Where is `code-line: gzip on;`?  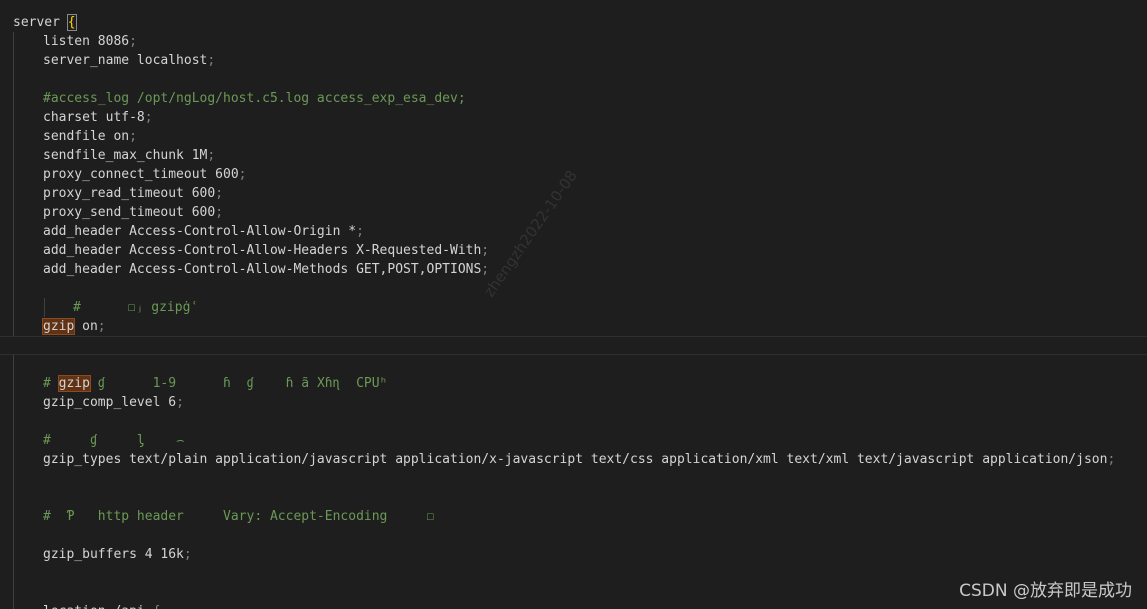
code-line: gzip on; is located at coordinates (573, 326).